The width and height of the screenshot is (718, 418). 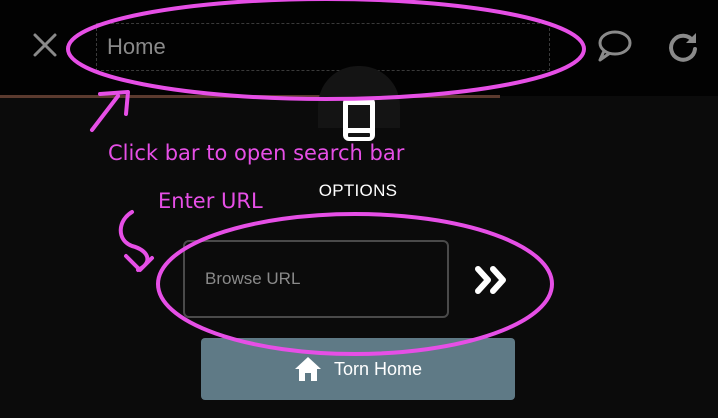 I want to click on close-icon, so click(x=45, y=45).